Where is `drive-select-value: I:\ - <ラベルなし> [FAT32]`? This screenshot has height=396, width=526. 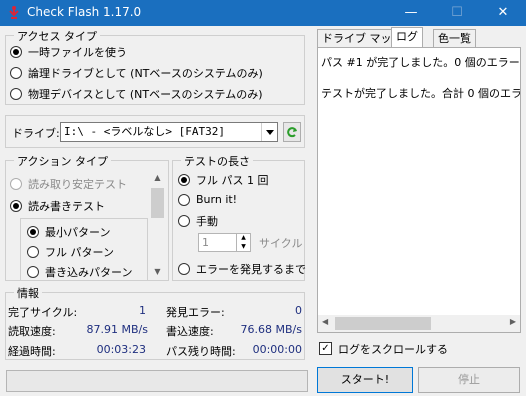
drive-select-value: I:\ - <ラベルなし> [FAT32] is located at coordinates (144, 131).